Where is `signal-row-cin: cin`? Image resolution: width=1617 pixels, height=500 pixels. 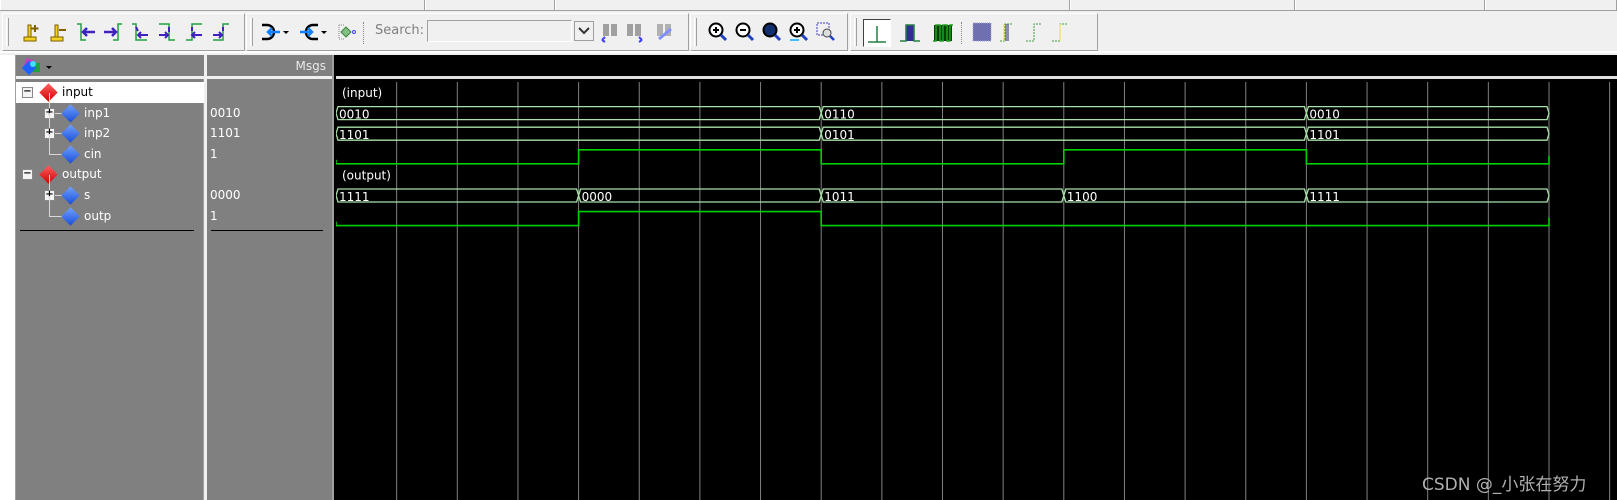
signal-row-cin: cin is located at coordinates (110, 149).